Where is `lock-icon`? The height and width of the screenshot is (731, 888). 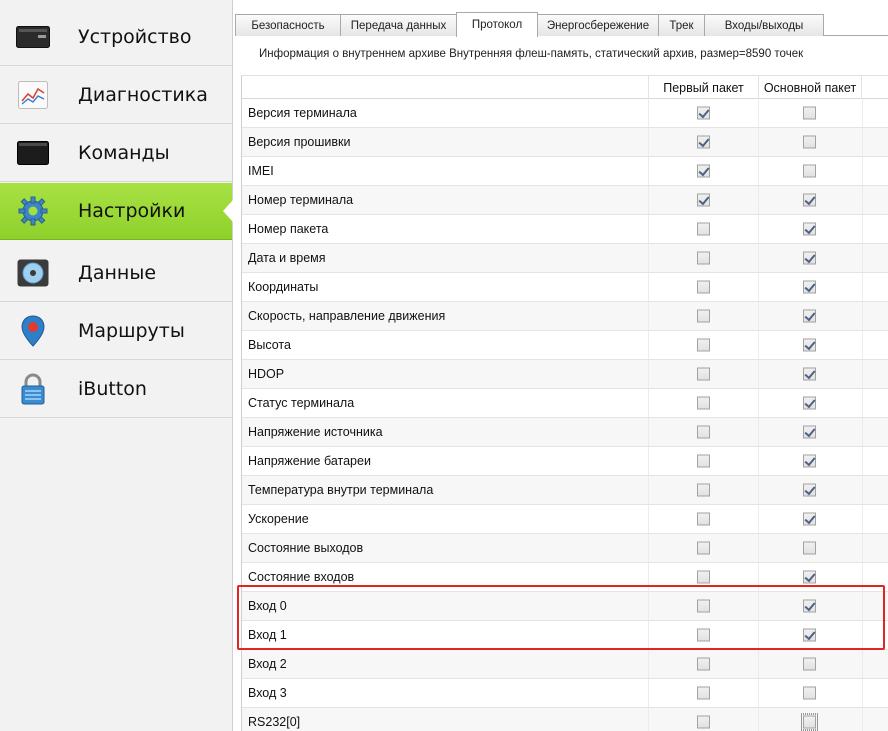 lock-icon is located at coordinates (33, 389).